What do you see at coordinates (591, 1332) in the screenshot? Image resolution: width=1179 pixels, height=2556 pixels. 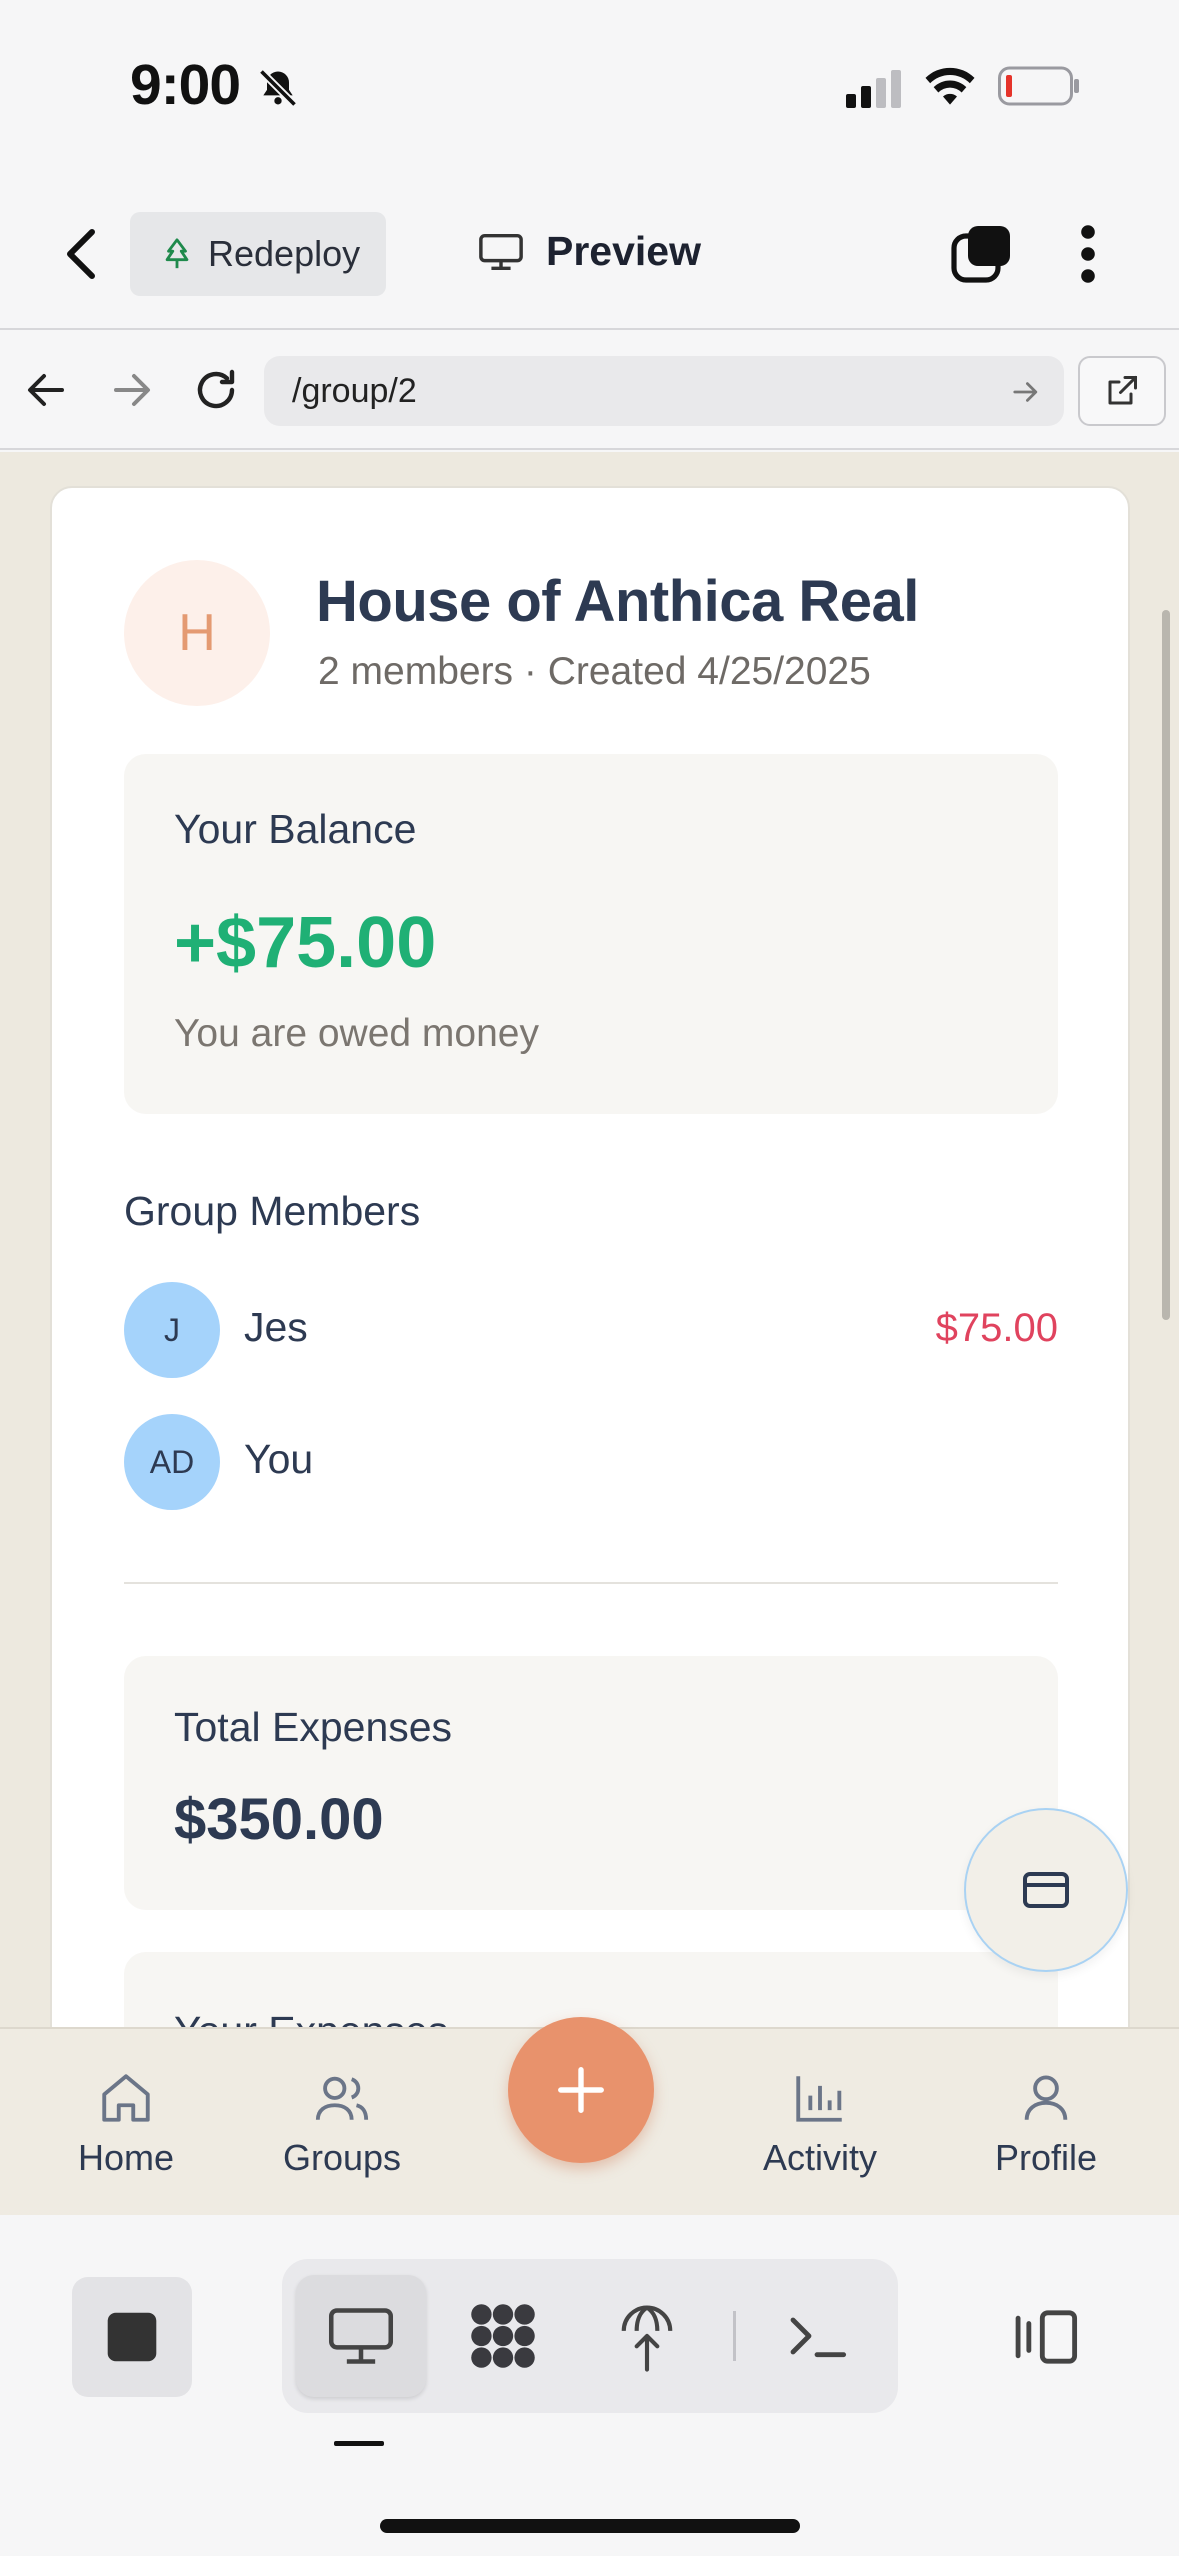 I see `member-row: J Jes $75.00` at bounding box center [591, 1332].